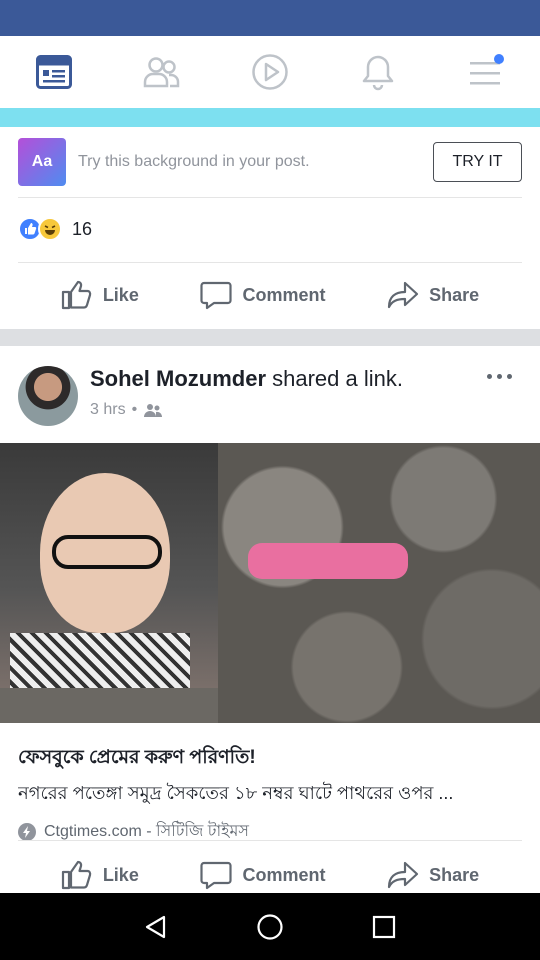 The width and height of the screenshot is (540, 960). I want to click on video-play-icon, so click(270, 72).